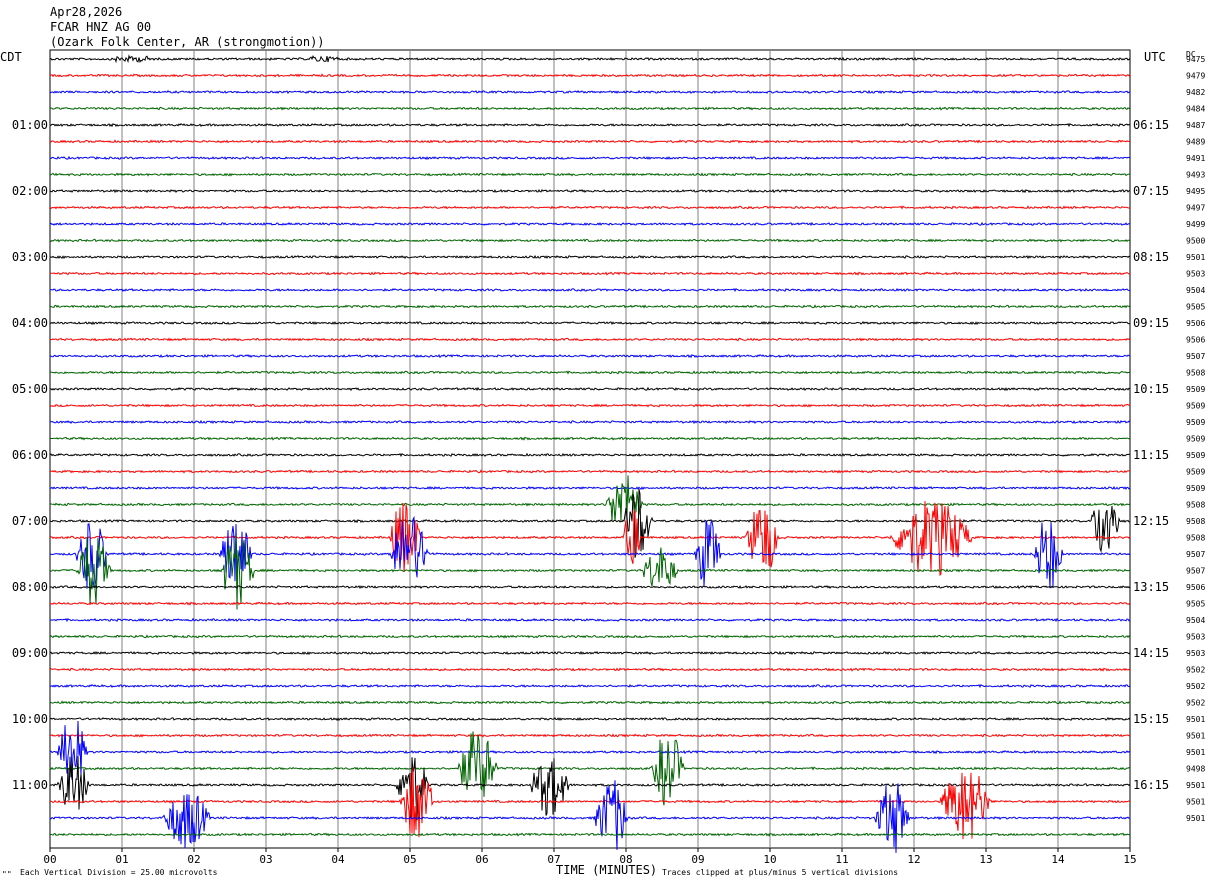 Image resolution: width=1210 pixels, height=886 pixels. What do you see at coordinates (1151, 191) in the screenshot?
I see `right-time-label: 07:15` at bounding box center [1151, 191].